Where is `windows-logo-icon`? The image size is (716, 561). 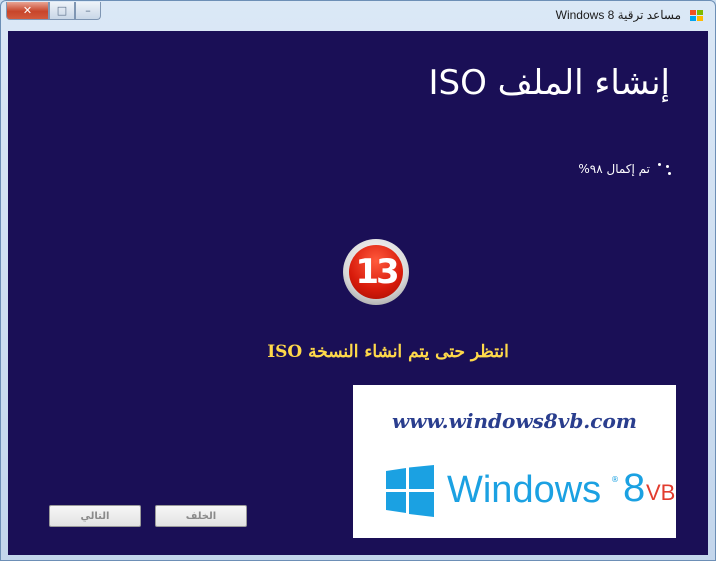 windows-logo-icon is located at coordinates (696, 15).